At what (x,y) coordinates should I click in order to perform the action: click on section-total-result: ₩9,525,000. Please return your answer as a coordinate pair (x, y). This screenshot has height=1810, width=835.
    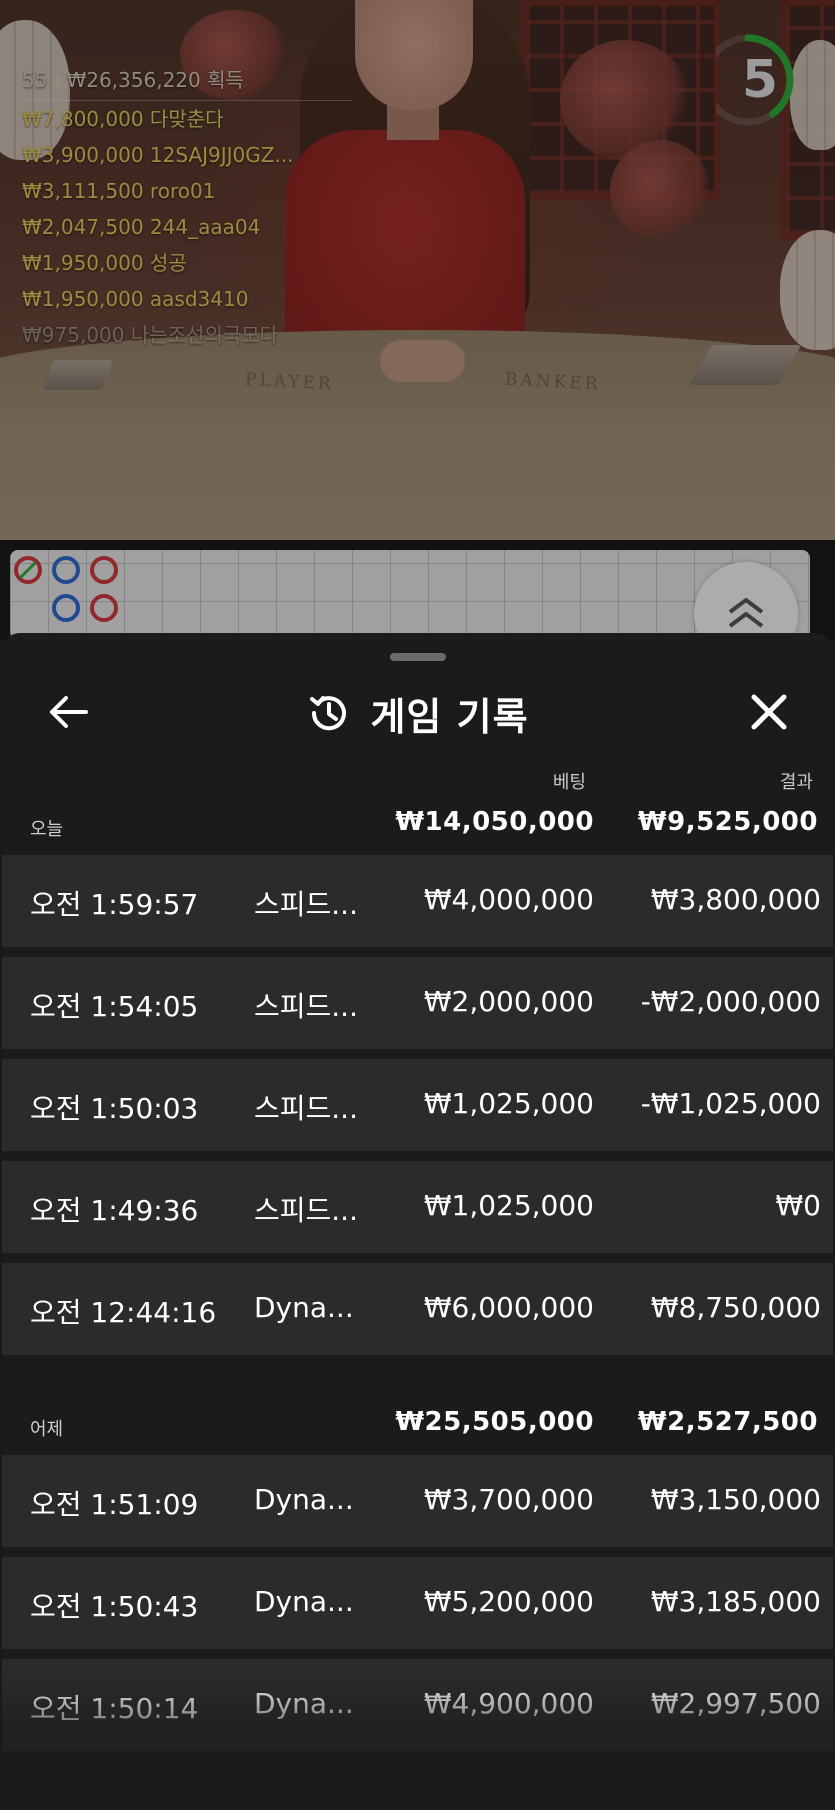
    Looking at the image, I should click on (727, 822).